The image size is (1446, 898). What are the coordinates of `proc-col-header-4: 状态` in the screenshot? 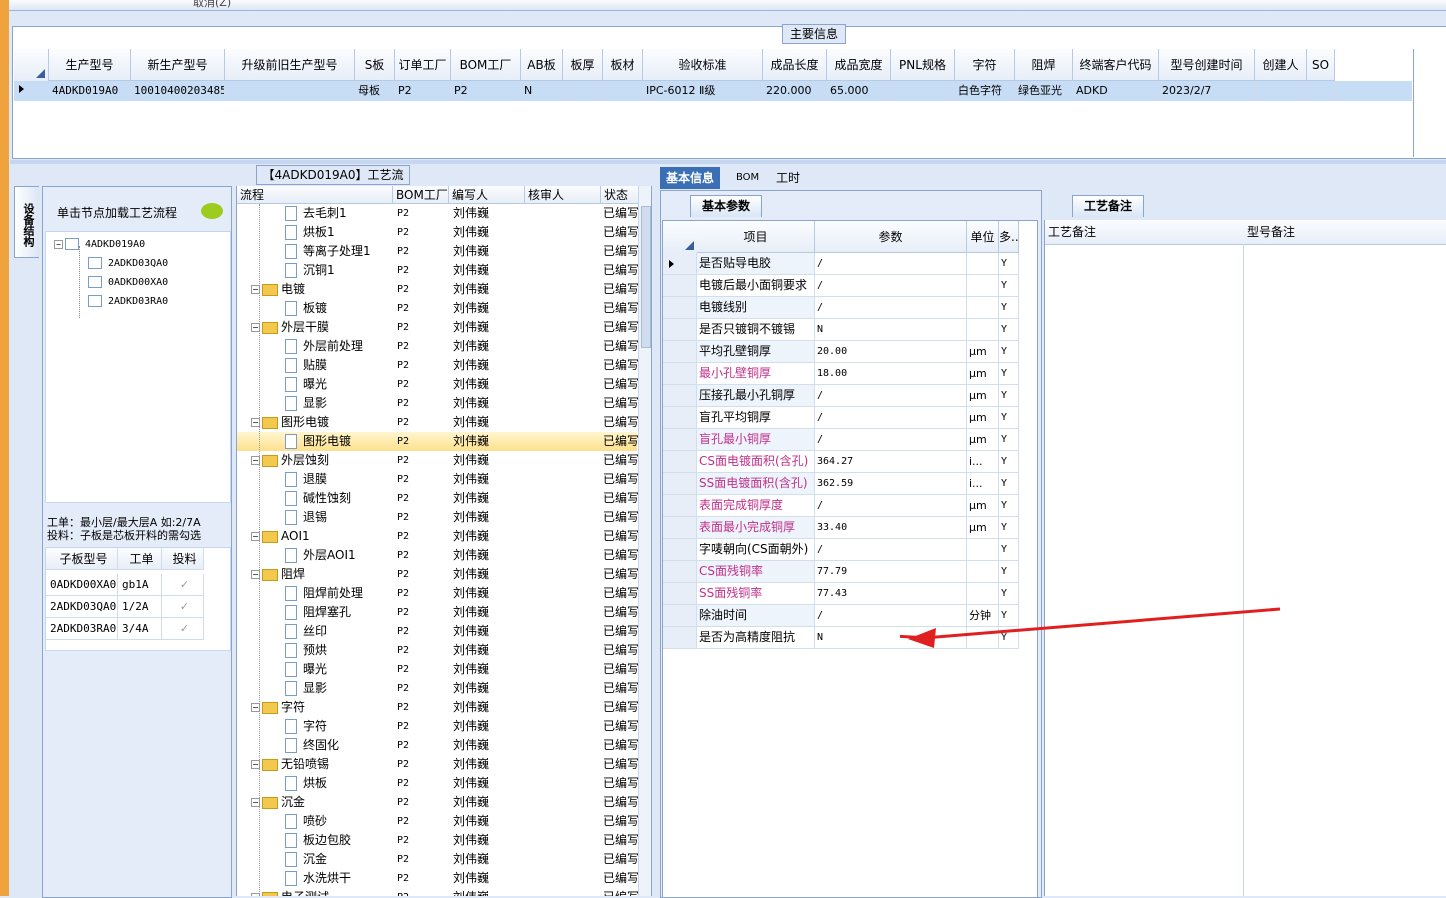 It's located at (621, 195).